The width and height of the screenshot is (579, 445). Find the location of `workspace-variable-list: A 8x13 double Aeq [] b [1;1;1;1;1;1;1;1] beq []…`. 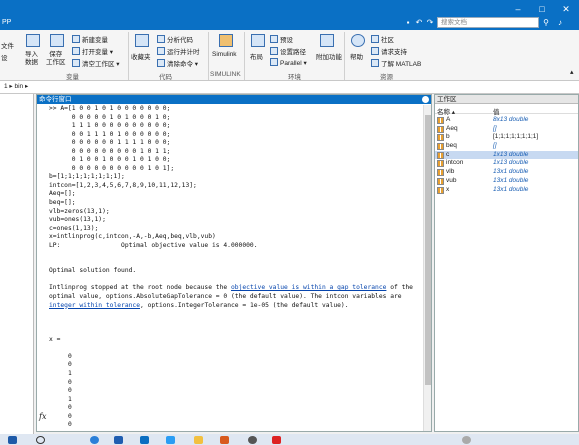

workspace-variable-list: A 8x13 double Aeq [] b [1;1;1;1;1;1;1;1] beq []… is located at coordinates (506, 155).